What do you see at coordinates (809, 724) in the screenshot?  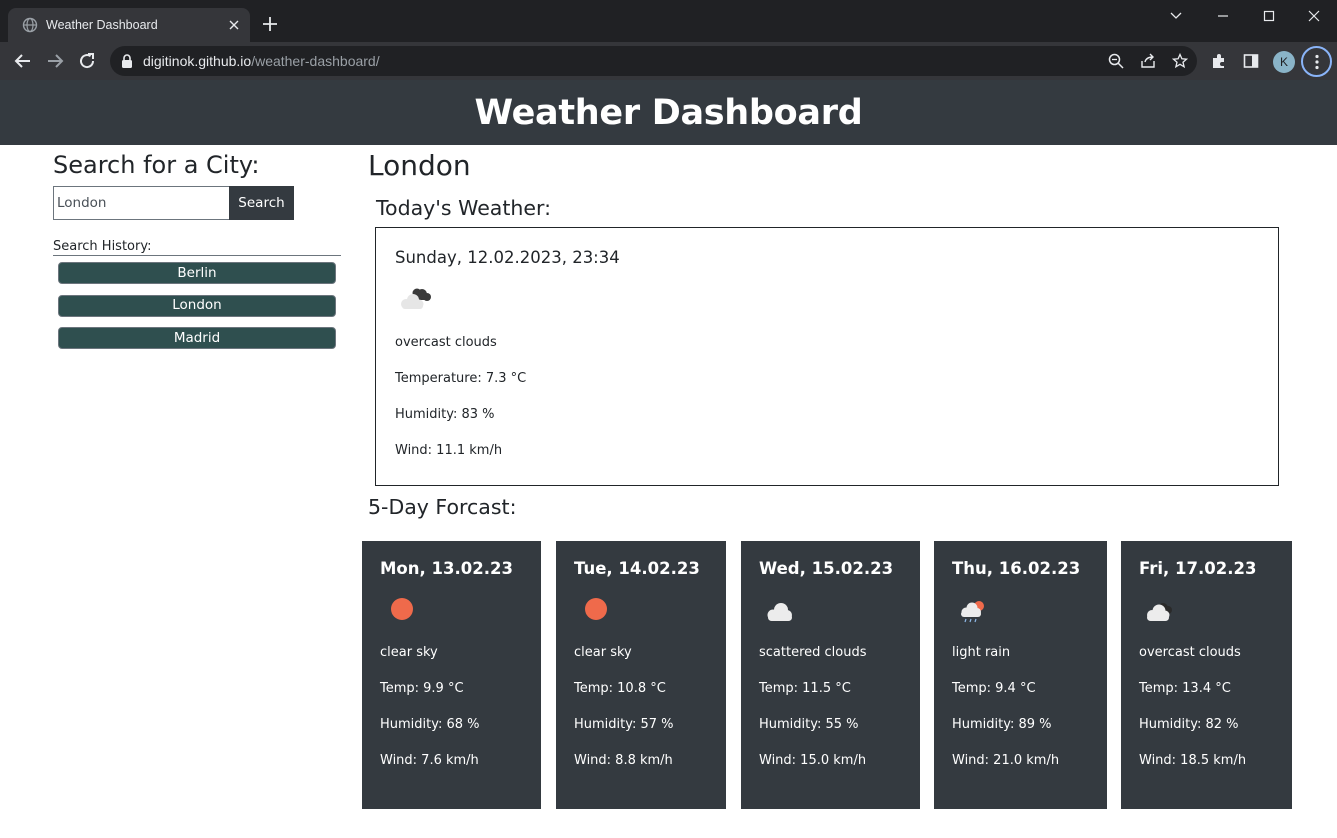 I see `forecast-humidity: Humidity: 55 %` at bounding box center [809, 724].